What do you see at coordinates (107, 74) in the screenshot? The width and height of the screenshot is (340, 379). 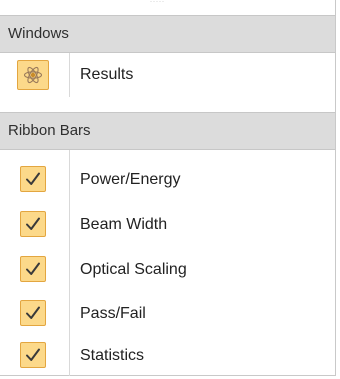 I see `menu-item-label-results: Results` at bounding box center [107, 74].